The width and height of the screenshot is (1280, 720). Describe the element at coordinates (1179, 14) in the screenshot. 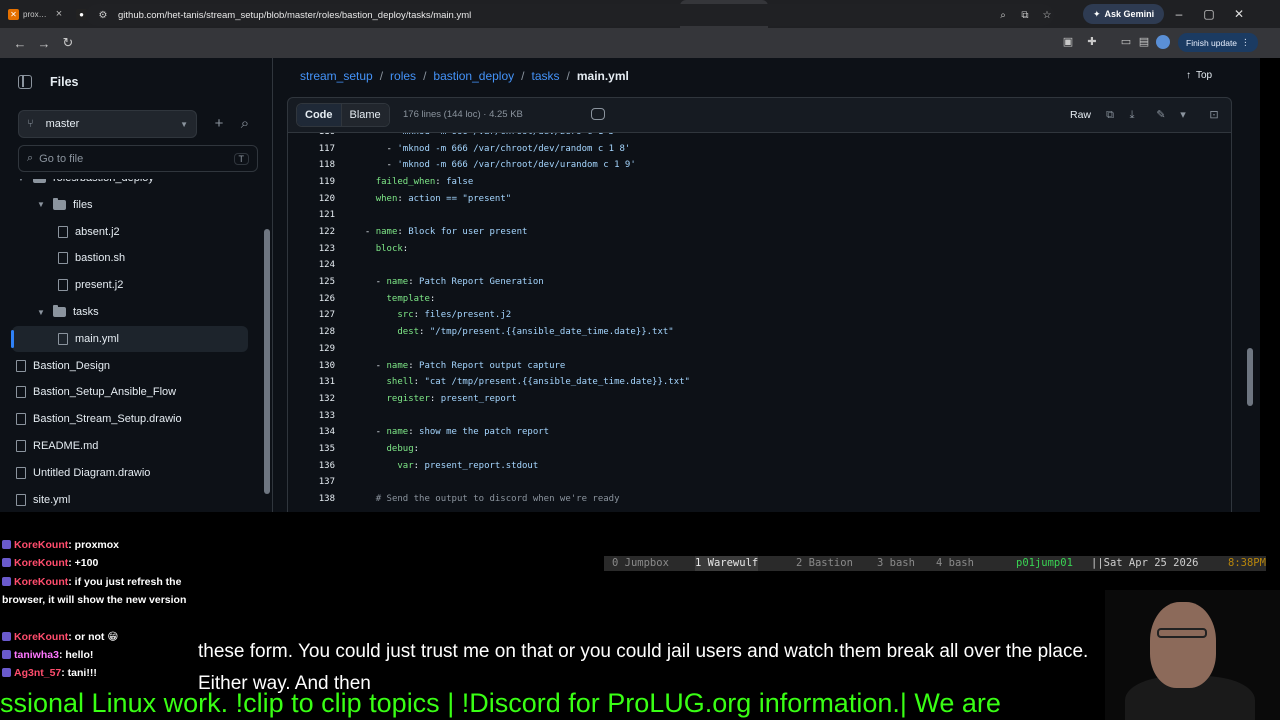

I see `minimize-icon: –` at that location.